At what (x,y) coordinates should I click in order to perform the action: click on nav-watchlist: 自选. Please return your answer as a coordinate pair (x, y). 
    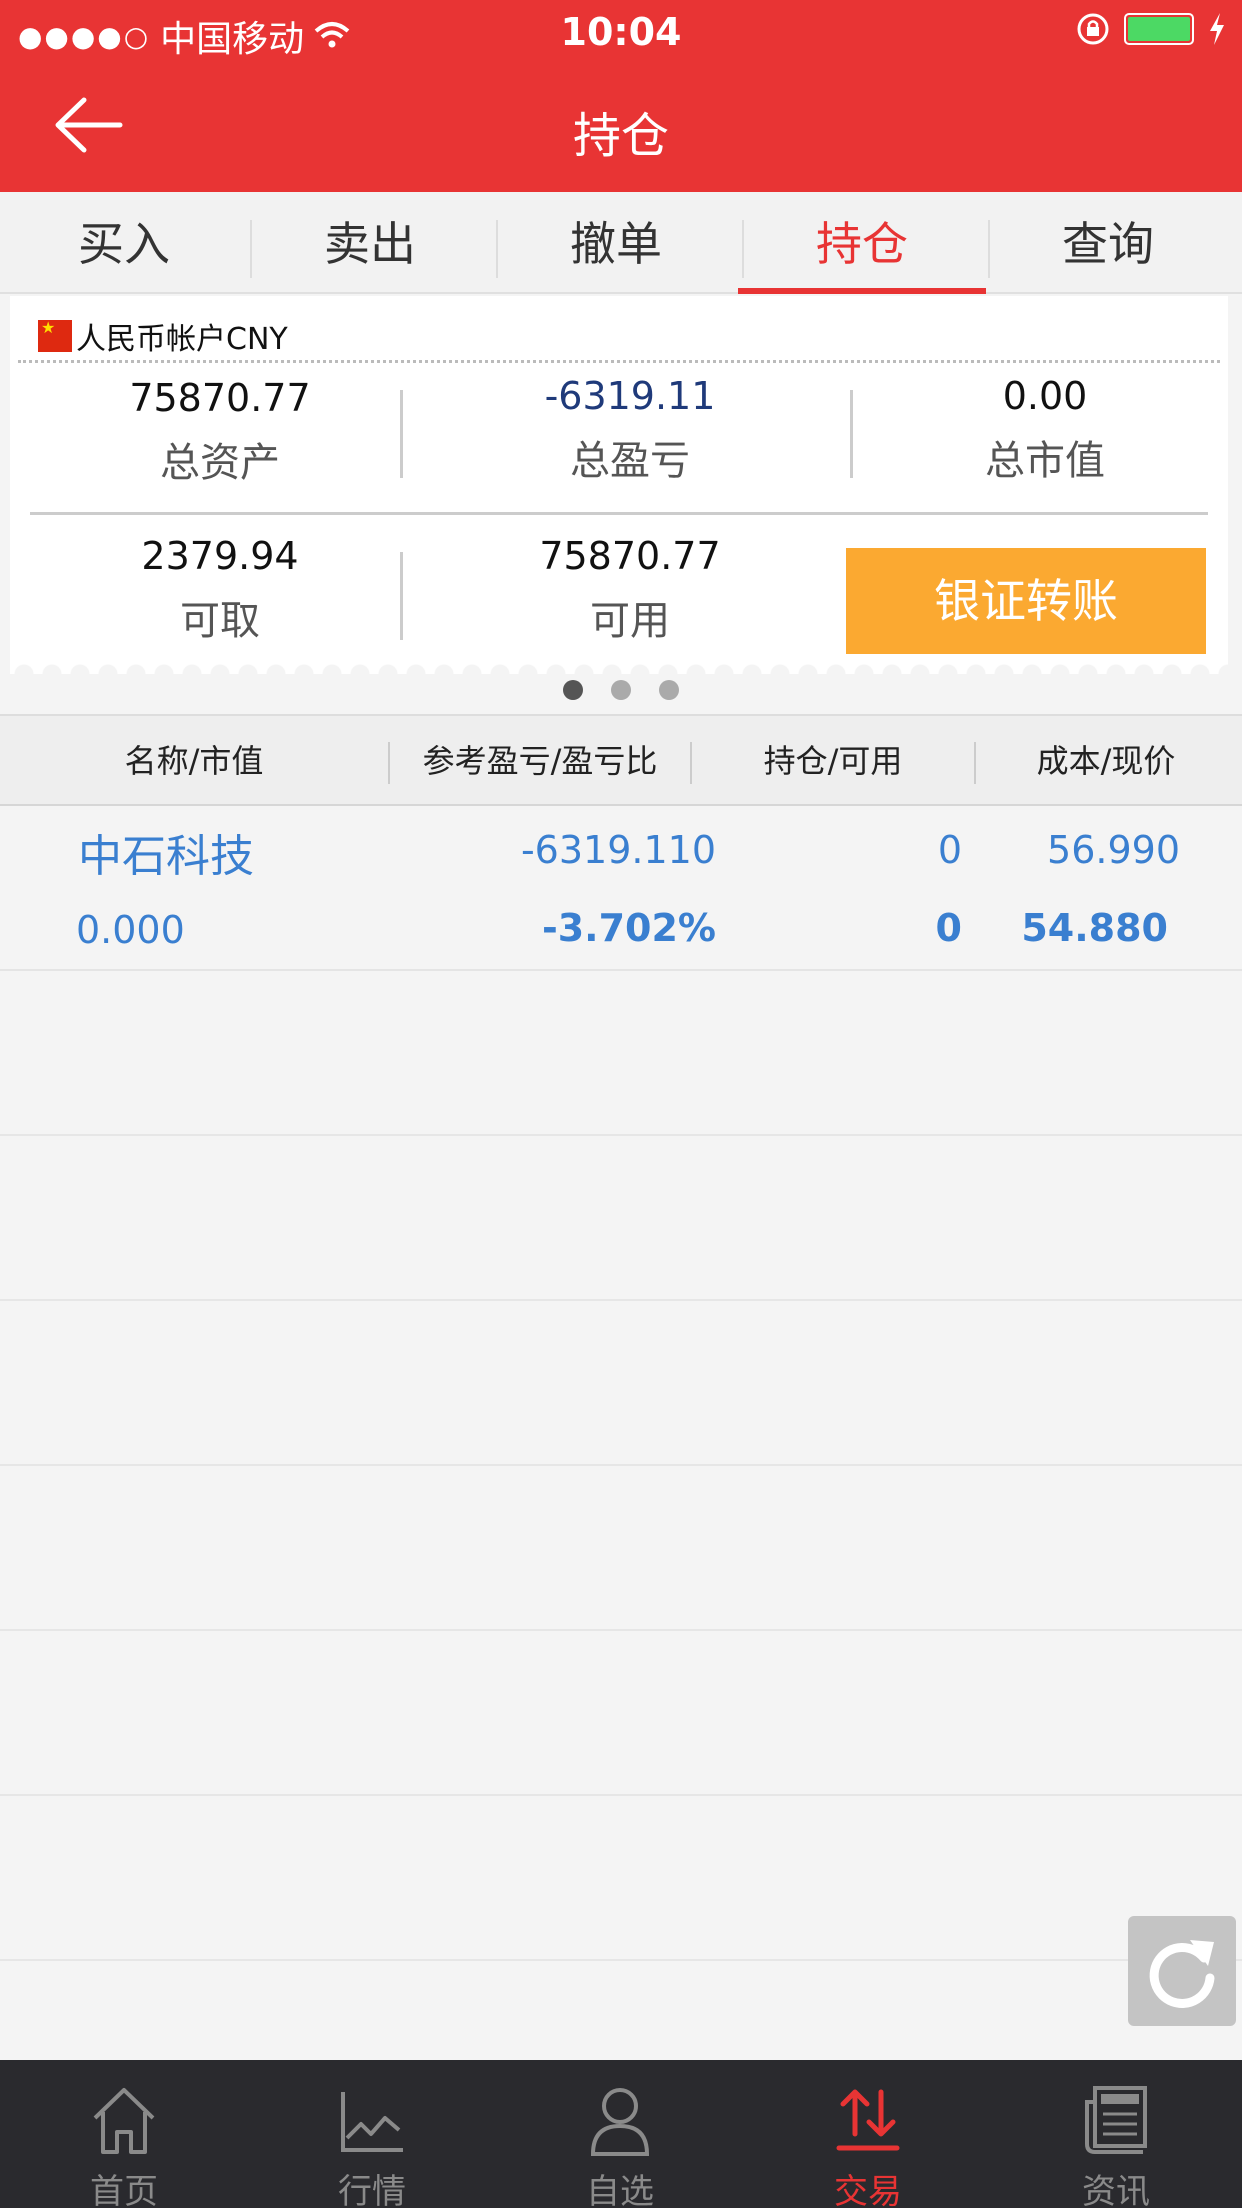
    Looking at the image, I should click on (620, 2134).